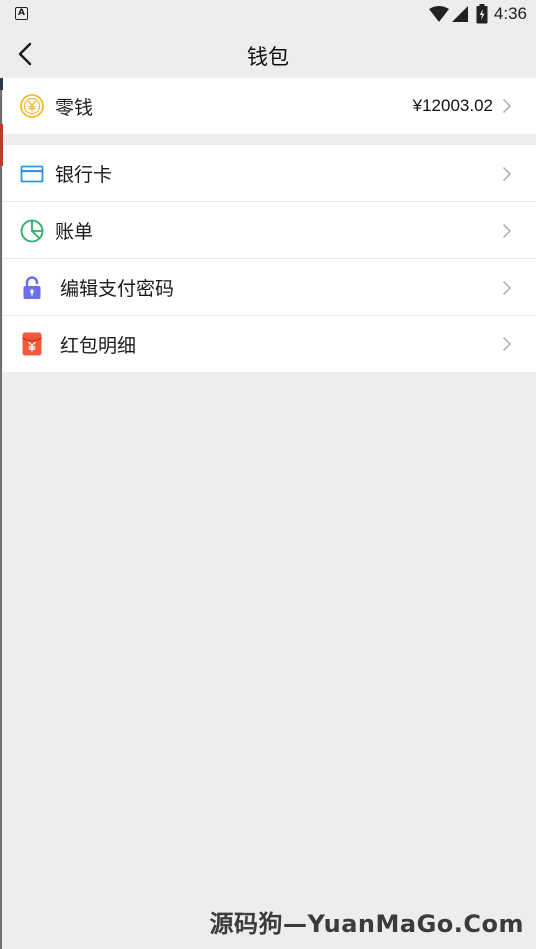  What do you see at coordinates (438, 14) in the screenshot?
I see `wifi-icon` at bounding box center [438, 14].